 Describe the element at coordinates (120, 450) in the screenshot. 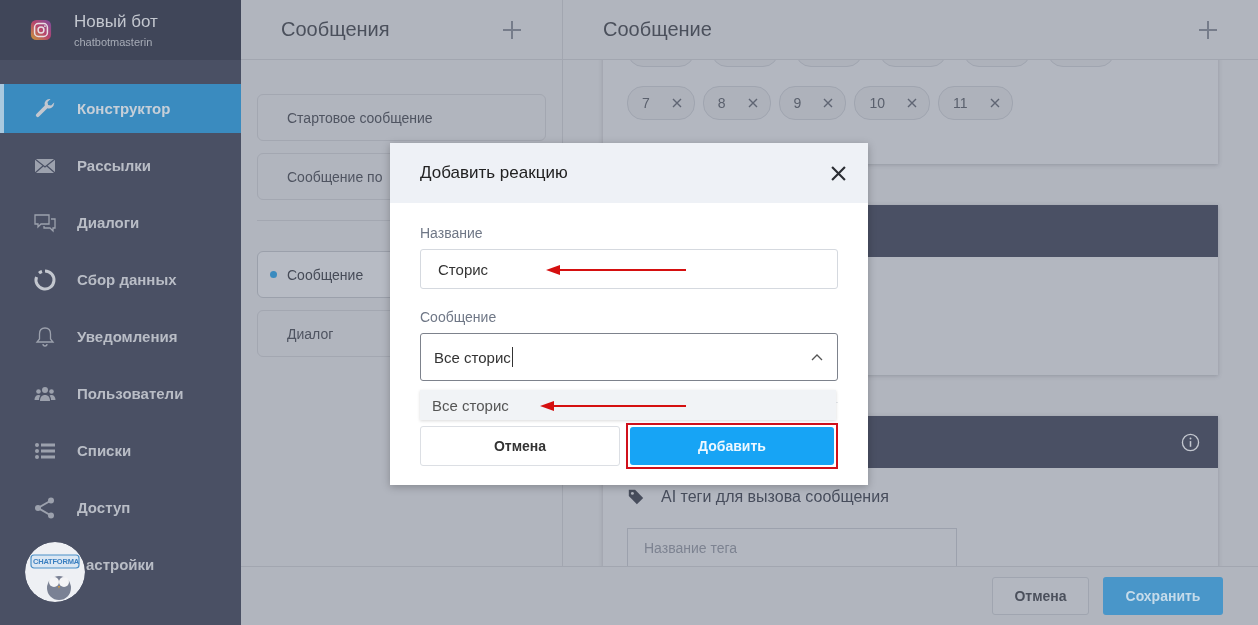

I see `sidebar-item: Списки` at that location.